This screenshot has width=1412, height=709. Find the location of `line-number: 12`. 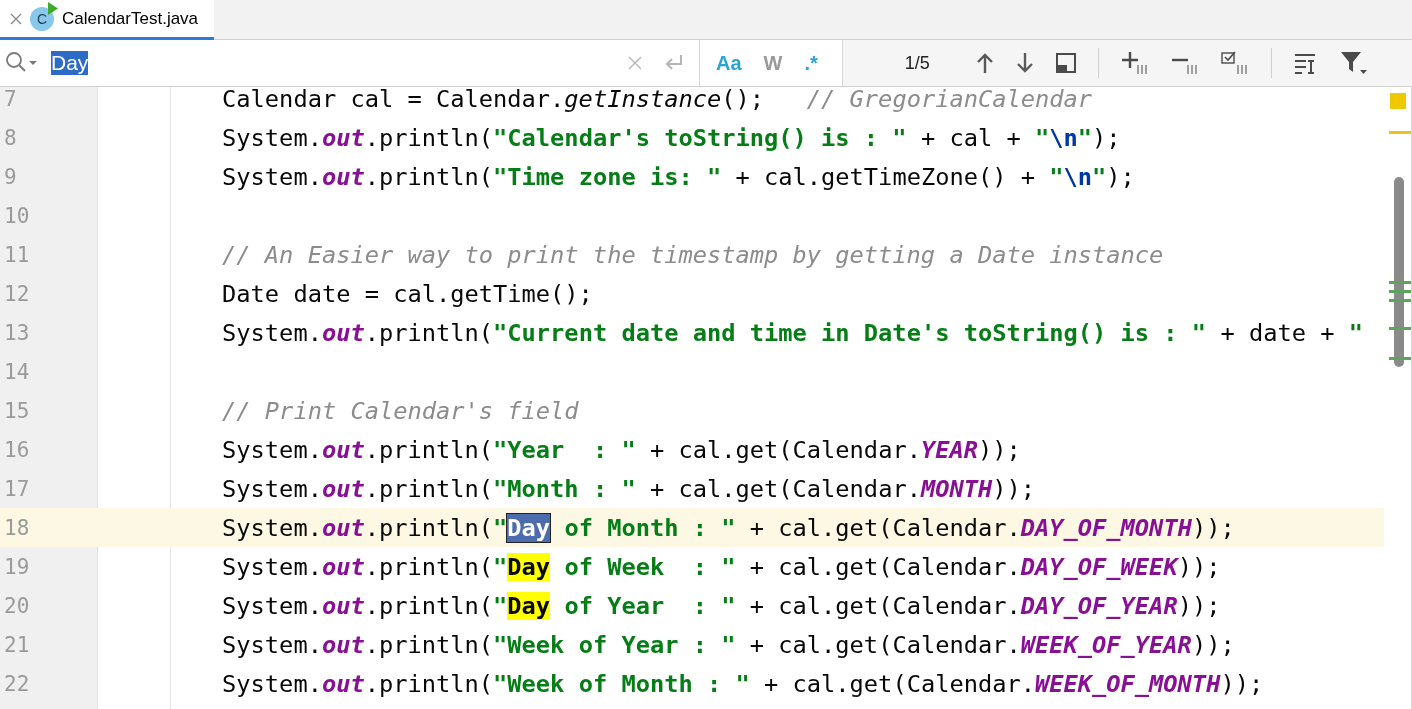

line-number: 12 is located at coordinates (17, 293).